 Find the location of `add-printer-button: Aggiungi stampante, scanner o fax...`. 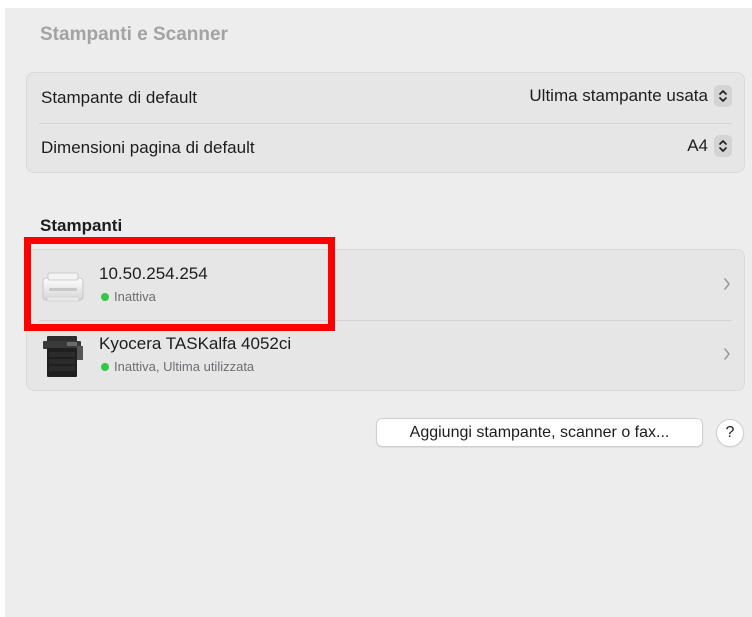

add-printer-button: Aggiungi stampante, scanner o fax... is located at coordinates (539, 432).